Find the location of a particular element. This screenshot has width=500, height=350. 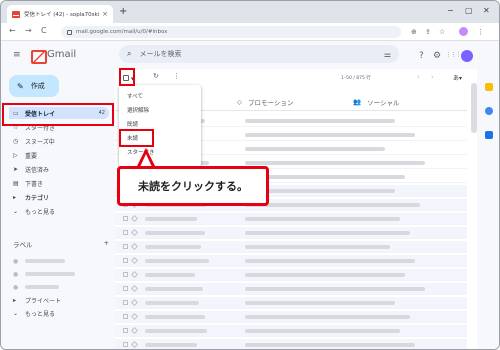

sidebar-item-drafts: ▤ 下書き is located at coordinates (59, 183).